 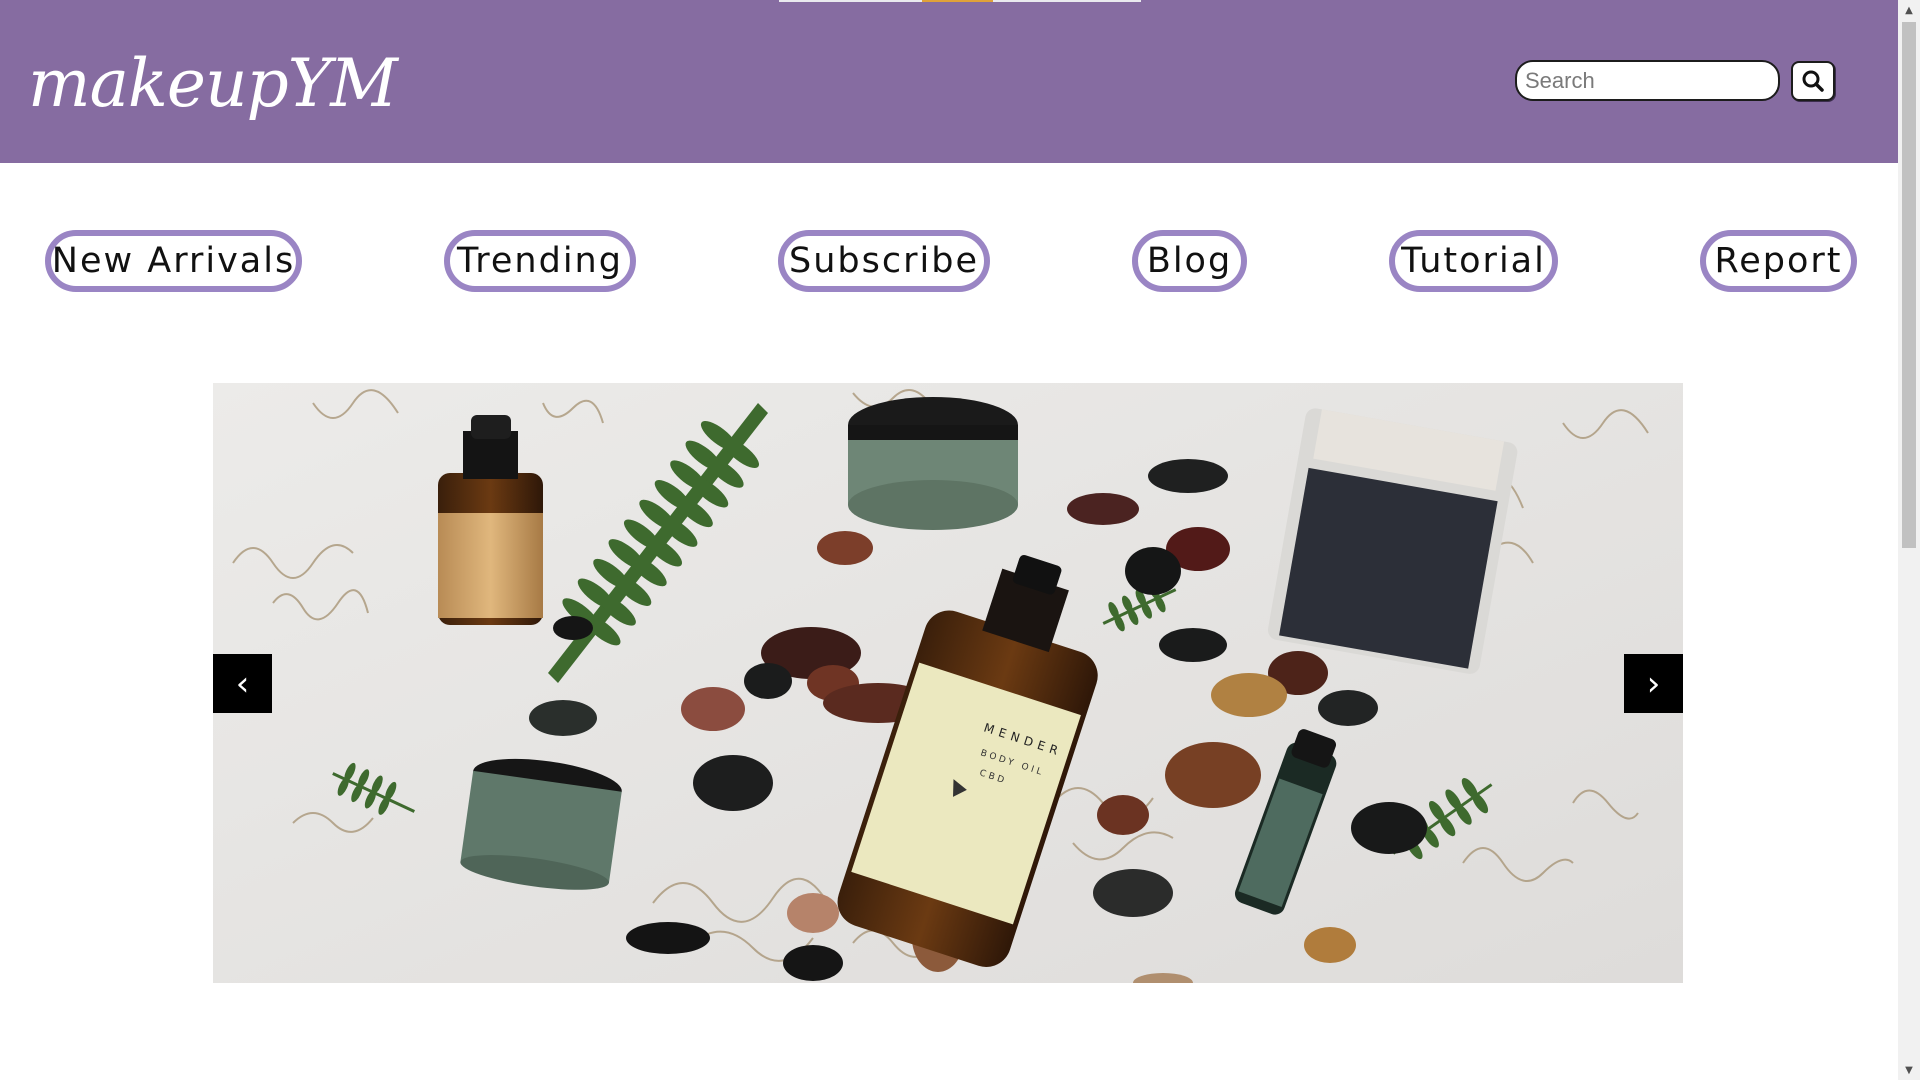 I want to click on search-input, so click(x=1647, y=80).